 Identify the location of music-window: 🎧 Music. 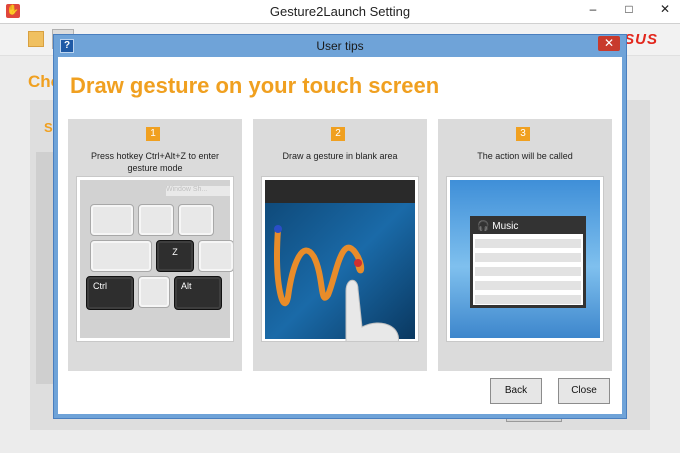
(528, 262).